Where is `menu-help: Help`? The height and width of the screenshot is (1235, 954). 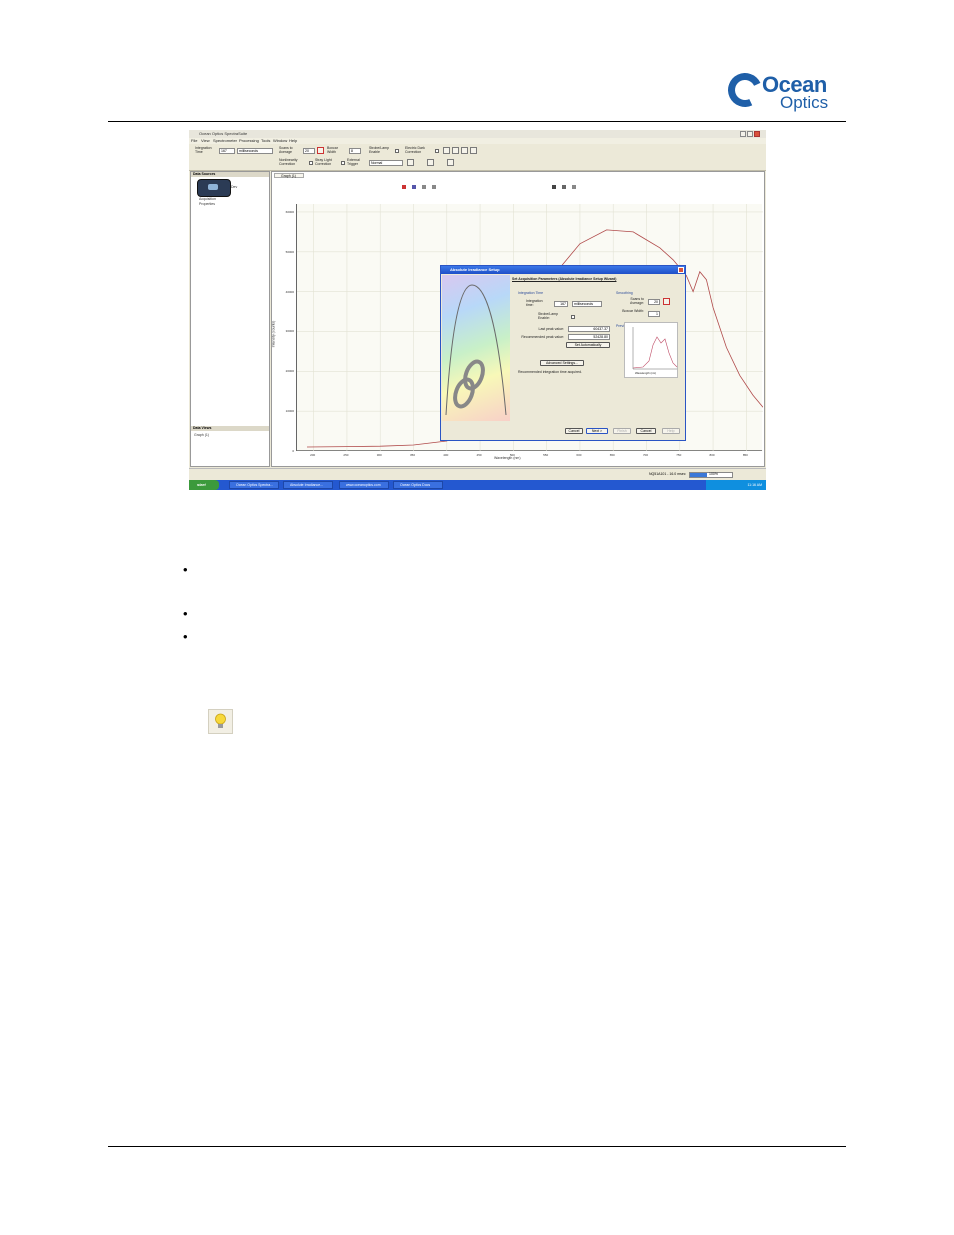
menu-help: Help is located at coordinates (293, 140).